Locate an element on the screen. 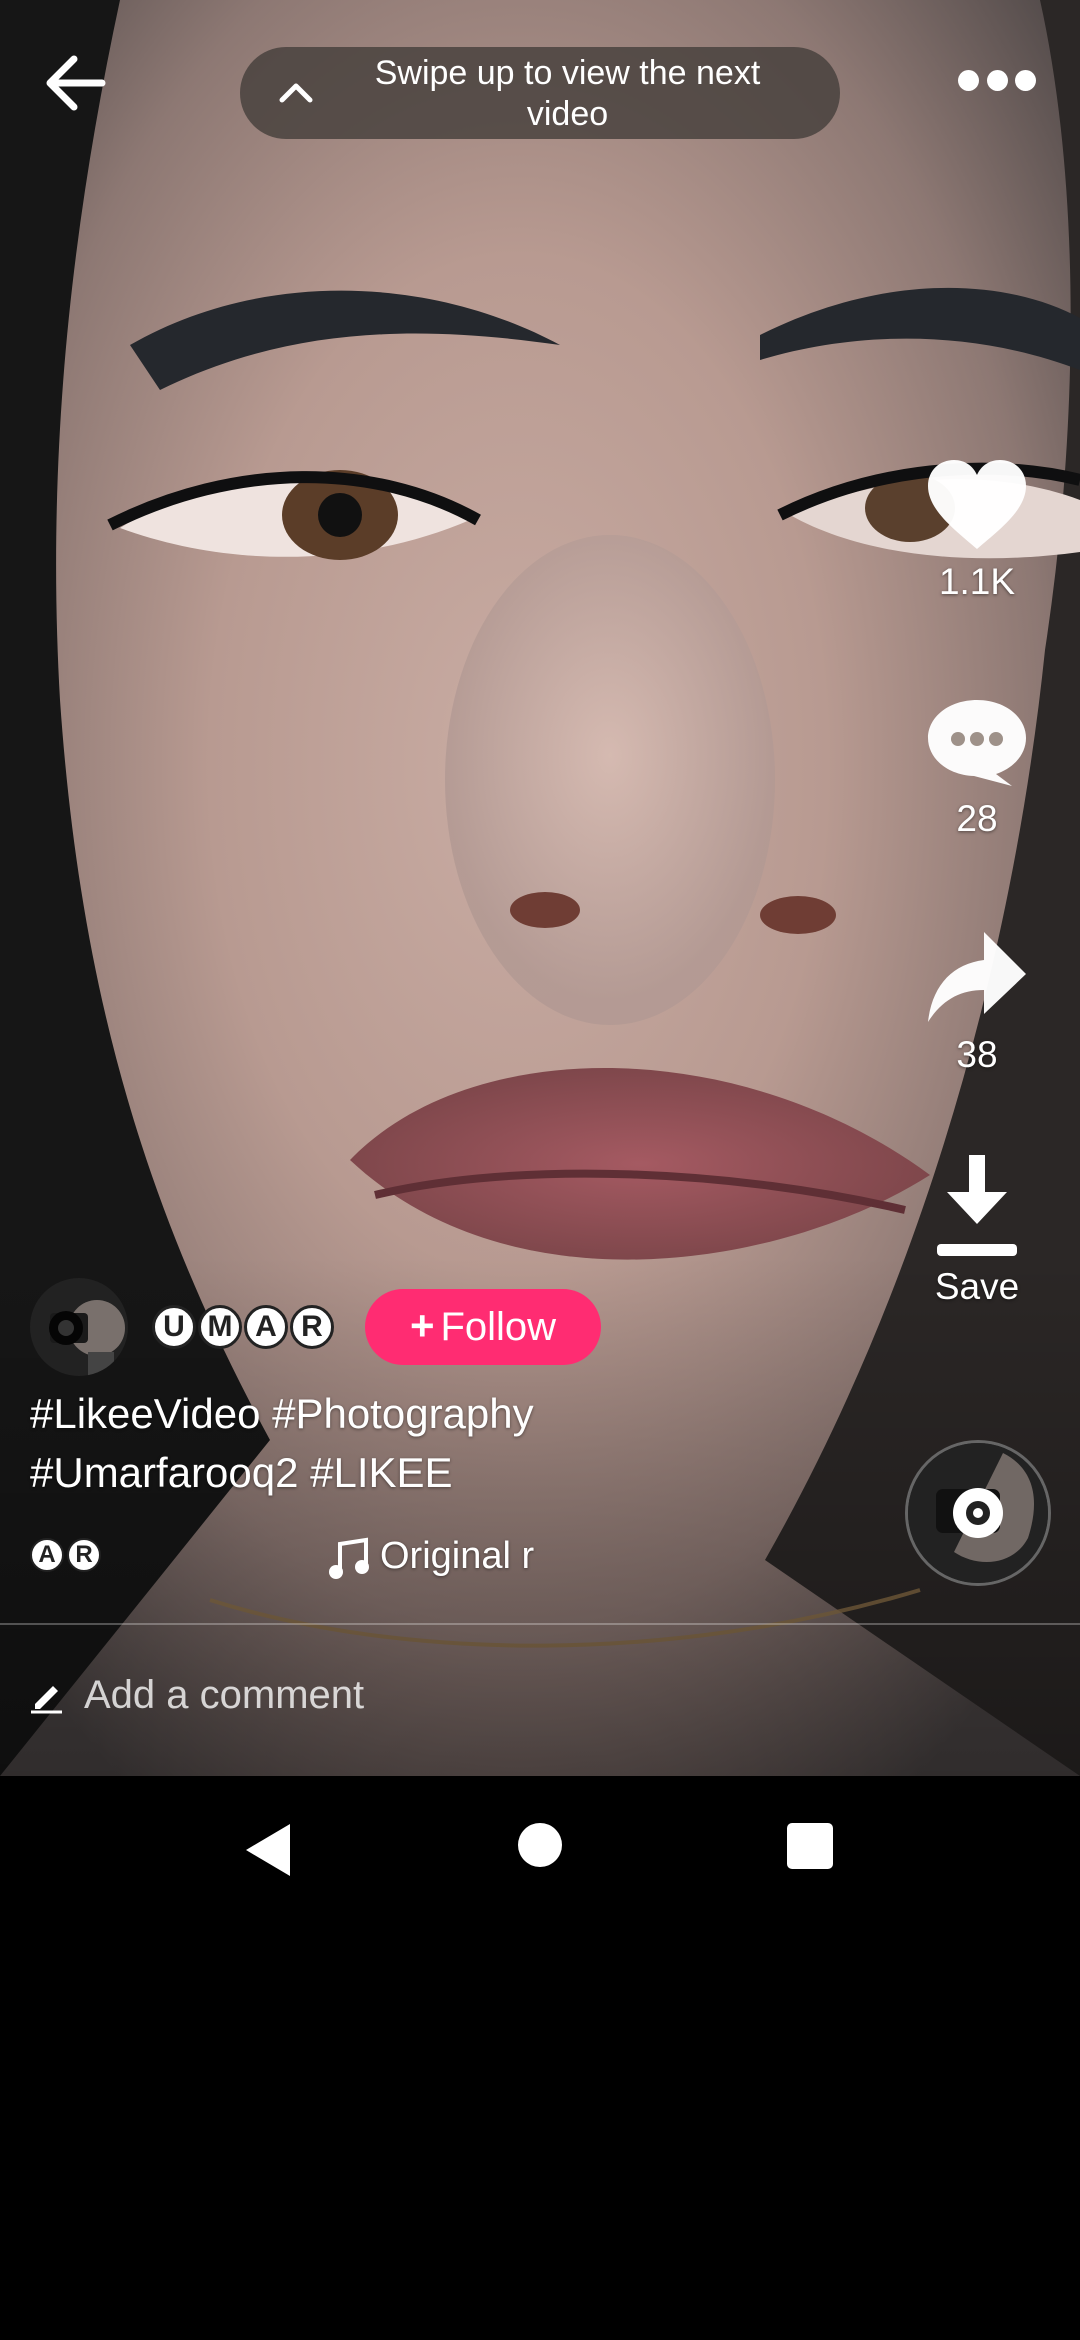  music-badge-letter: R is located at coordinates (84, 1555).